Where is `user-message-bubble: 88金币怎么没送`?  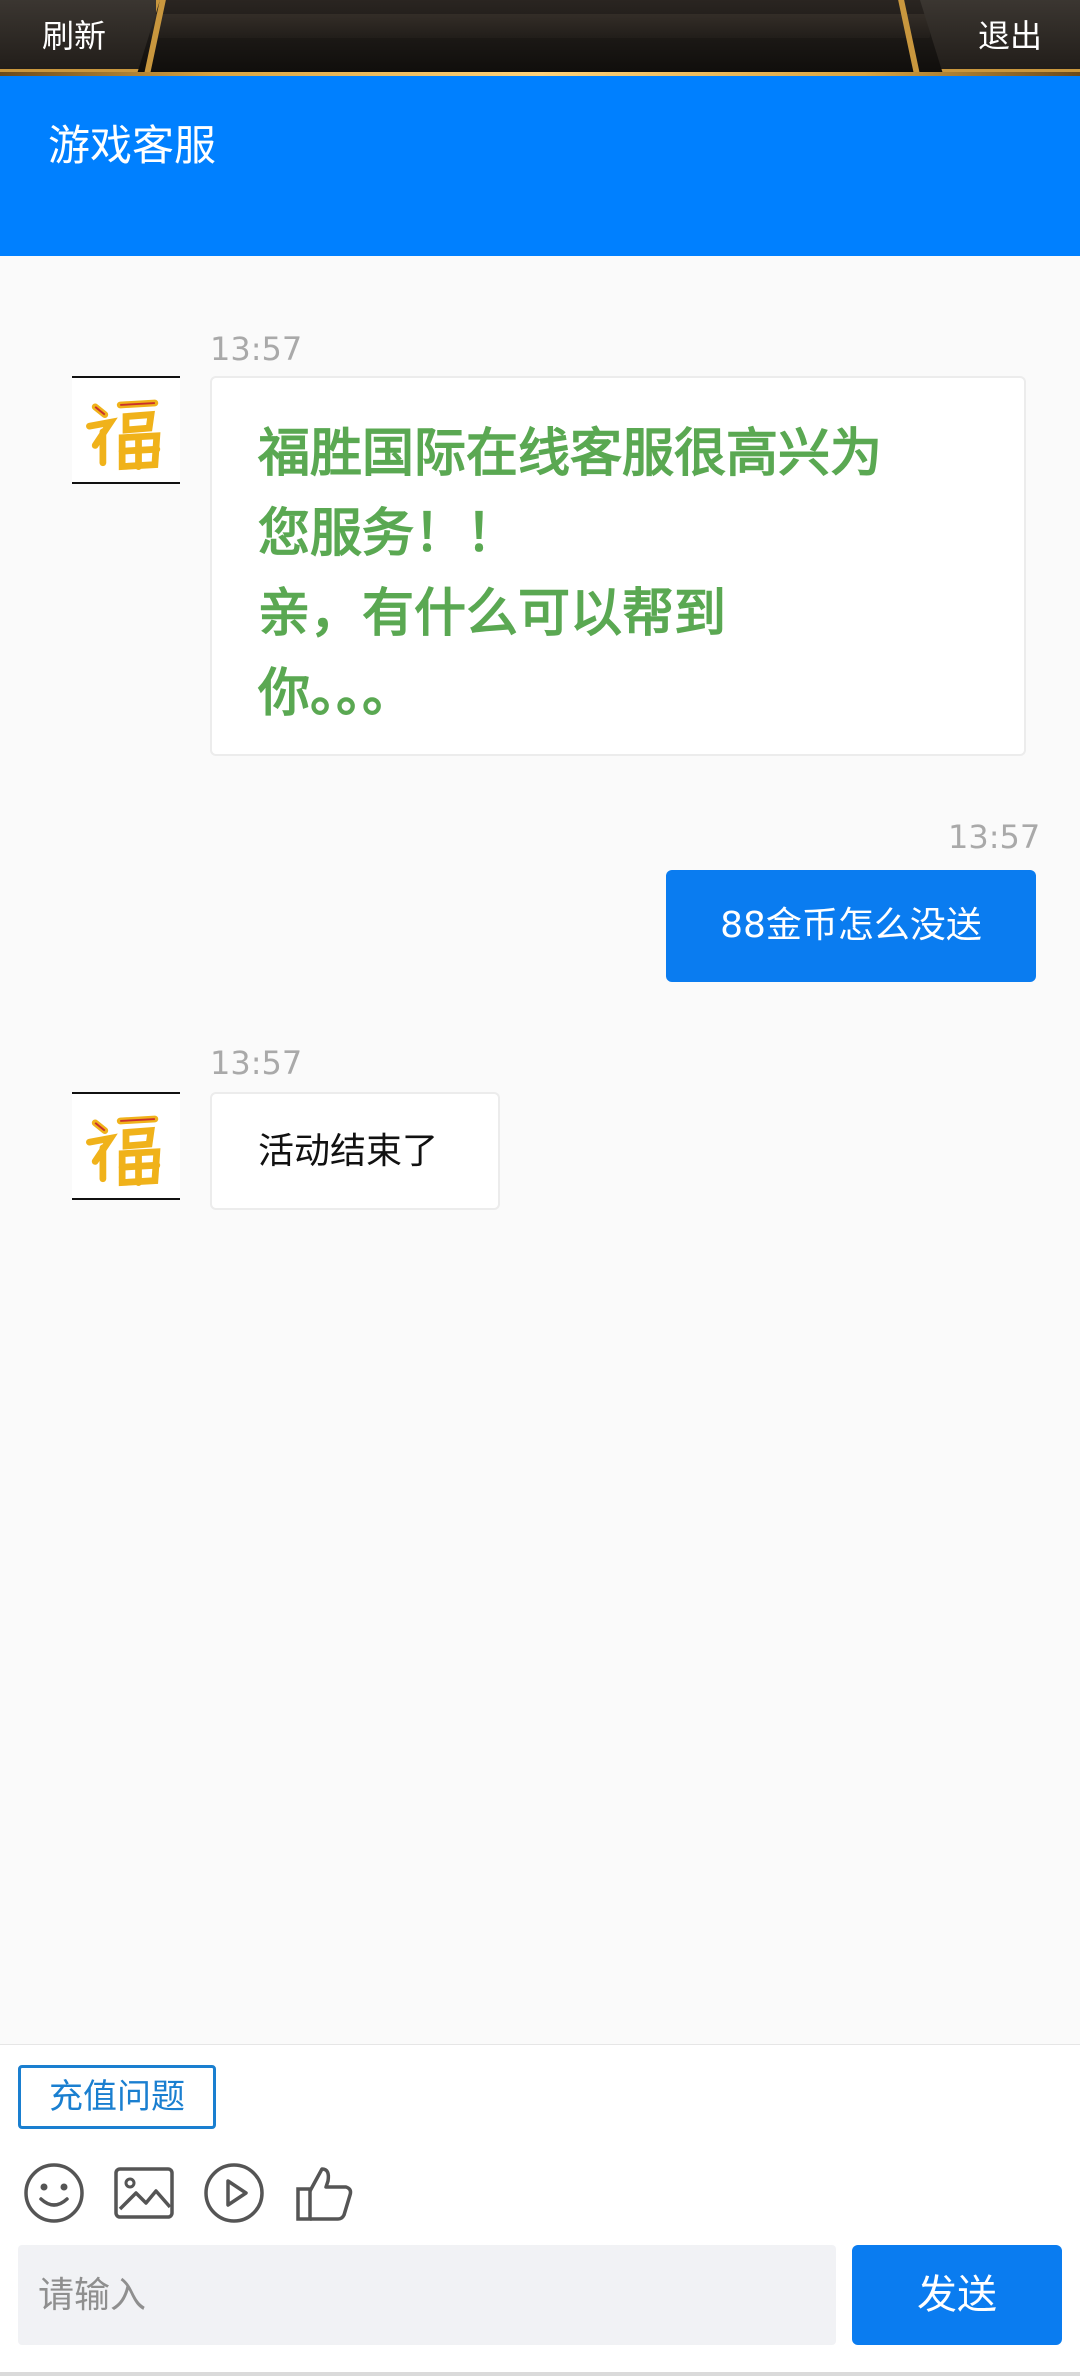 user-message-bubble: 88金币怎么没送 is located at coordinates (851, 926).